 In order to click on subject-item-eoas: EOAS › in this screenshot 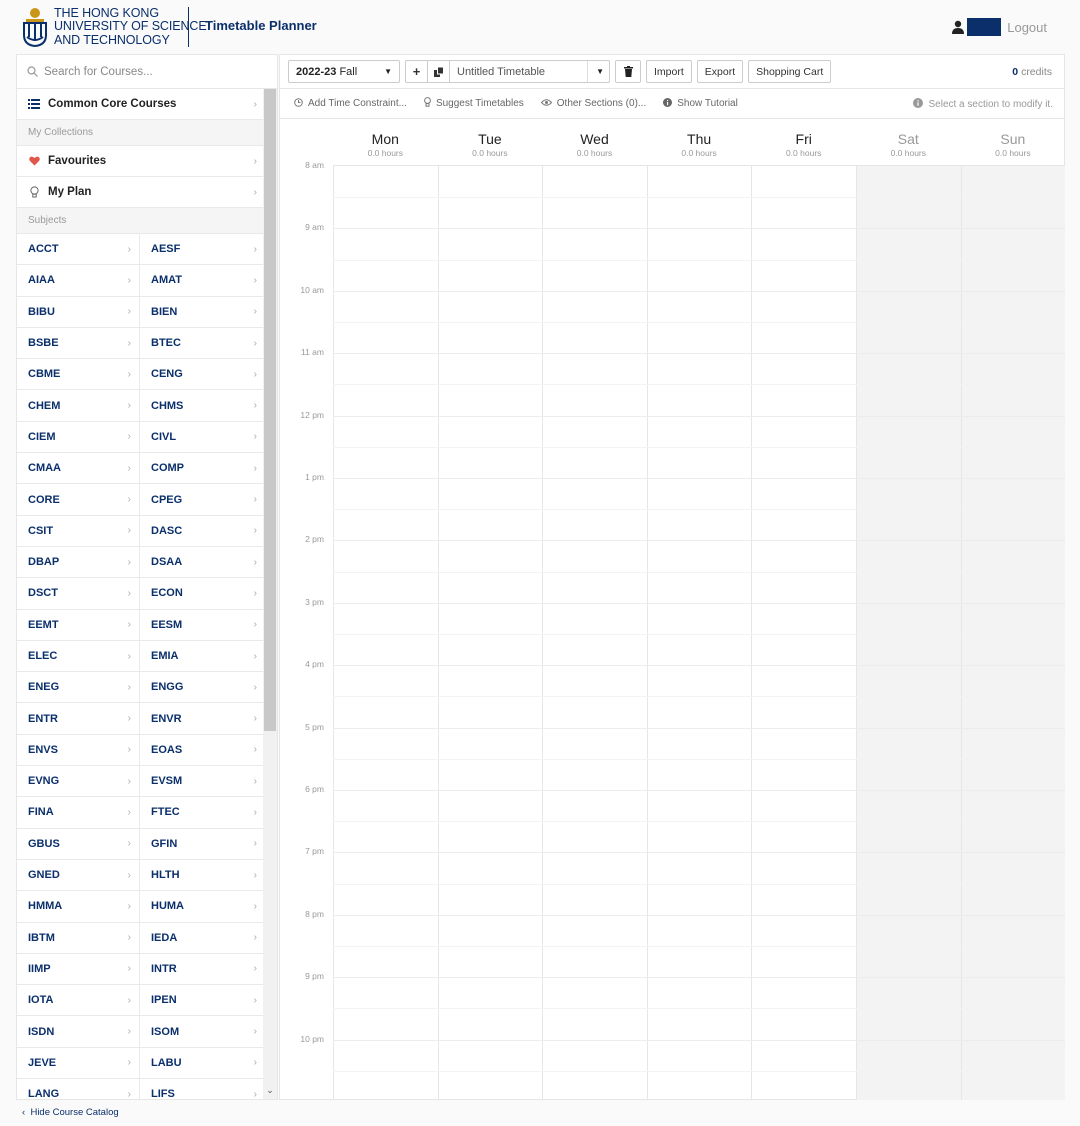, I will do `click(202, 751)`.